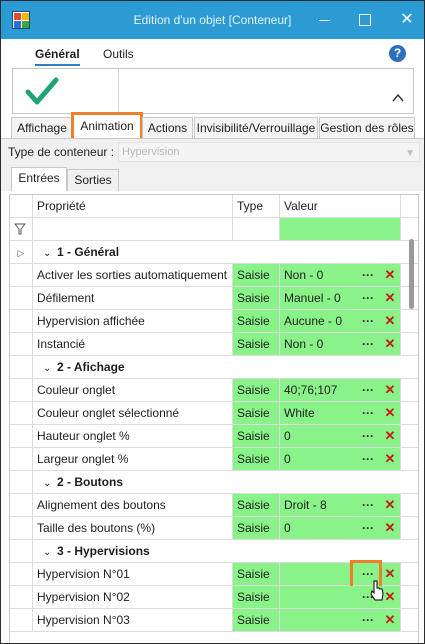  What do you see at coordinates (407, 20) in the screenshot?
I see `close-icon: ✕` at bounding box center [407, 20].